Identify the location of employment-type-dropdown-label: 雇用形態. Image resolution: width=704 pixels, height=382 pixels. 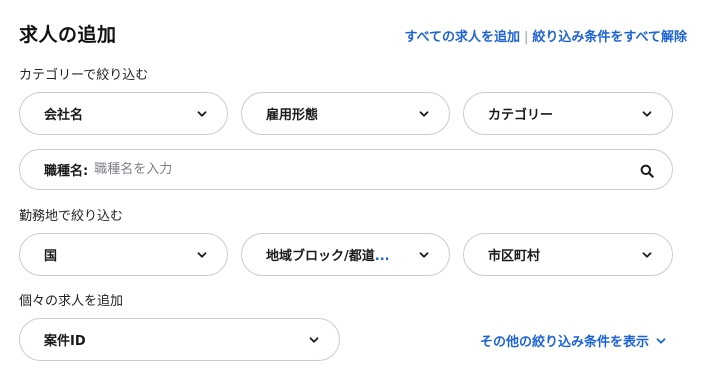
(292, 115).